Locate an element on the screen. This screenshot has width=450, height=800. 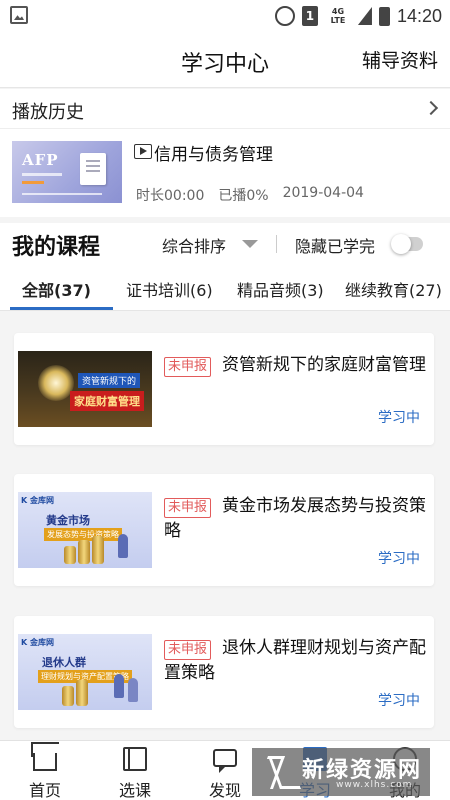
status-bar: 1 4G LTE 14:20 is located at coordinates (225, 16).